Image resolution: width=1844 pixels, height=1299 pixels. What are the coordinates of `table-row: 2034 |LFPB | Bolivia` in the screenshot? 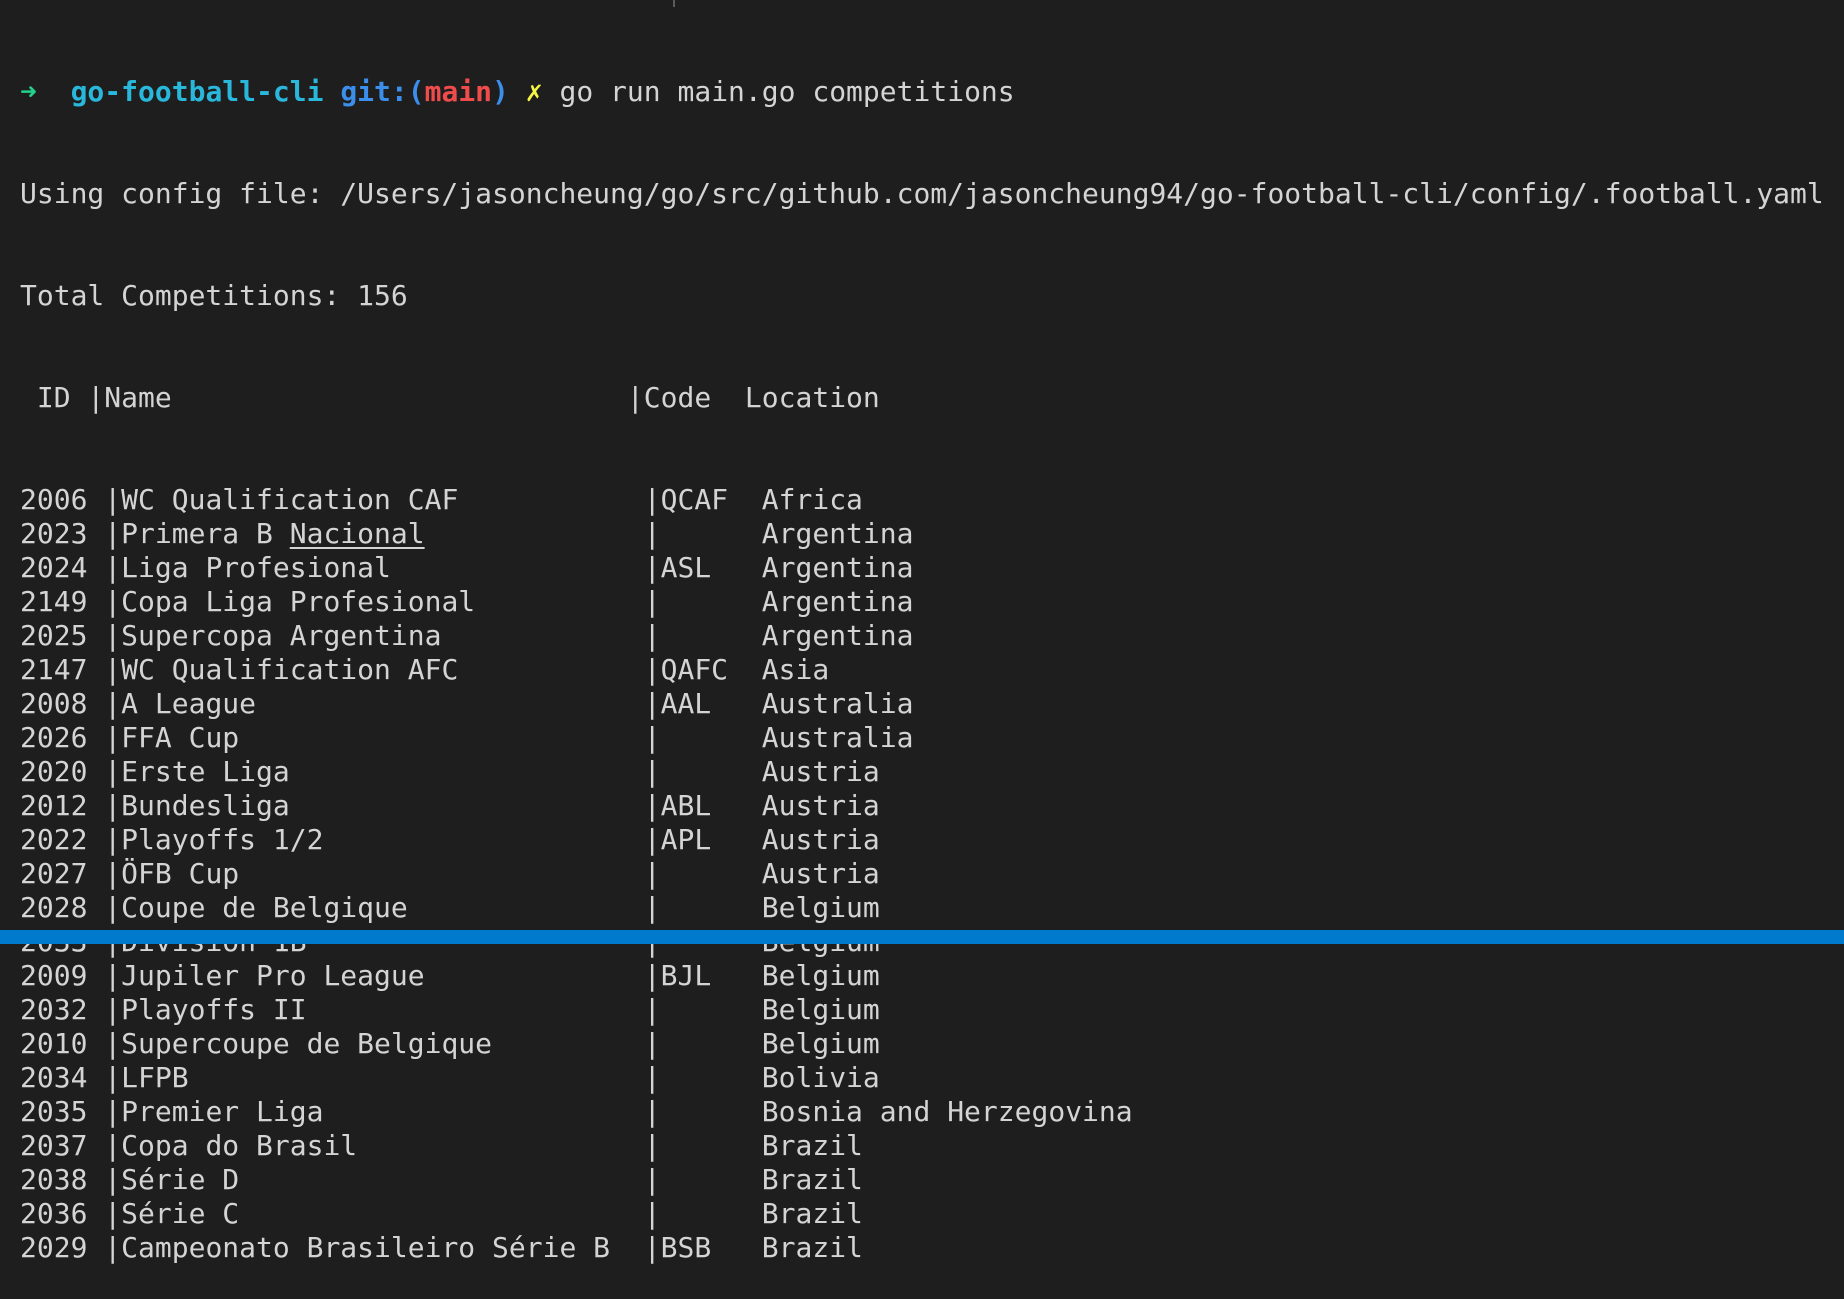 It's located at (450, 1077).